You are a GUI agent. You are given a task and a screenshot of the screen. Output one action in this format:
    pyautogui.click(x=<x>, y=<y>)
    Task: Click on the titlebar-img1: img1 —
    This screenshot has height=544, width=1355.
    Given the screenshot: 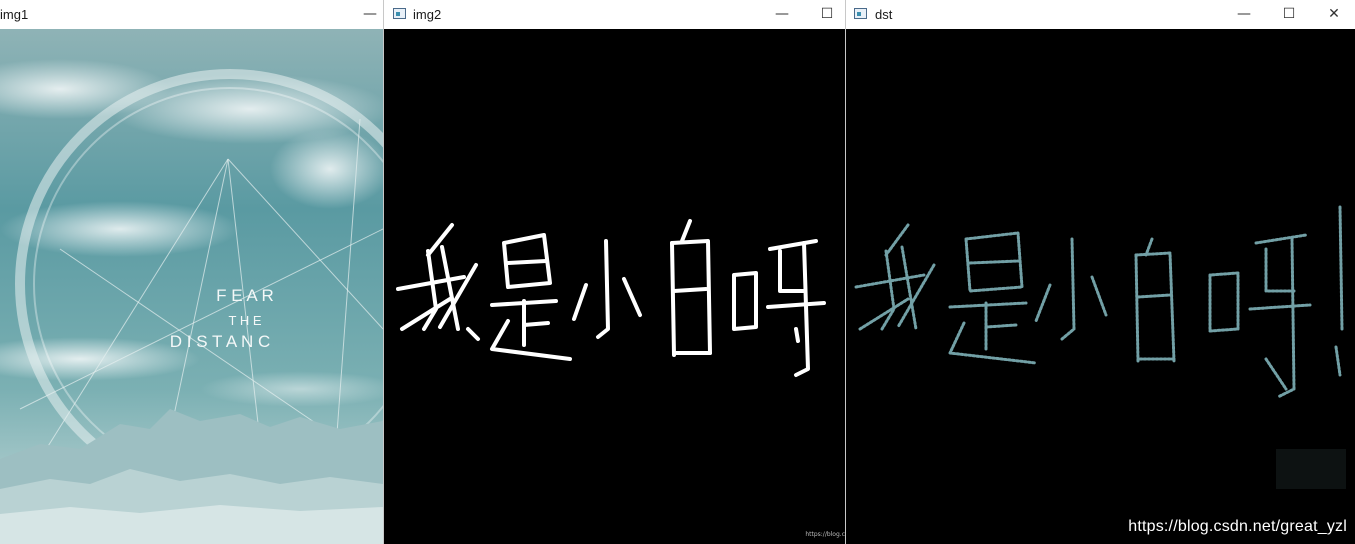 What is the action you would take?
    pyautogui.click(x=191, y=14)
    